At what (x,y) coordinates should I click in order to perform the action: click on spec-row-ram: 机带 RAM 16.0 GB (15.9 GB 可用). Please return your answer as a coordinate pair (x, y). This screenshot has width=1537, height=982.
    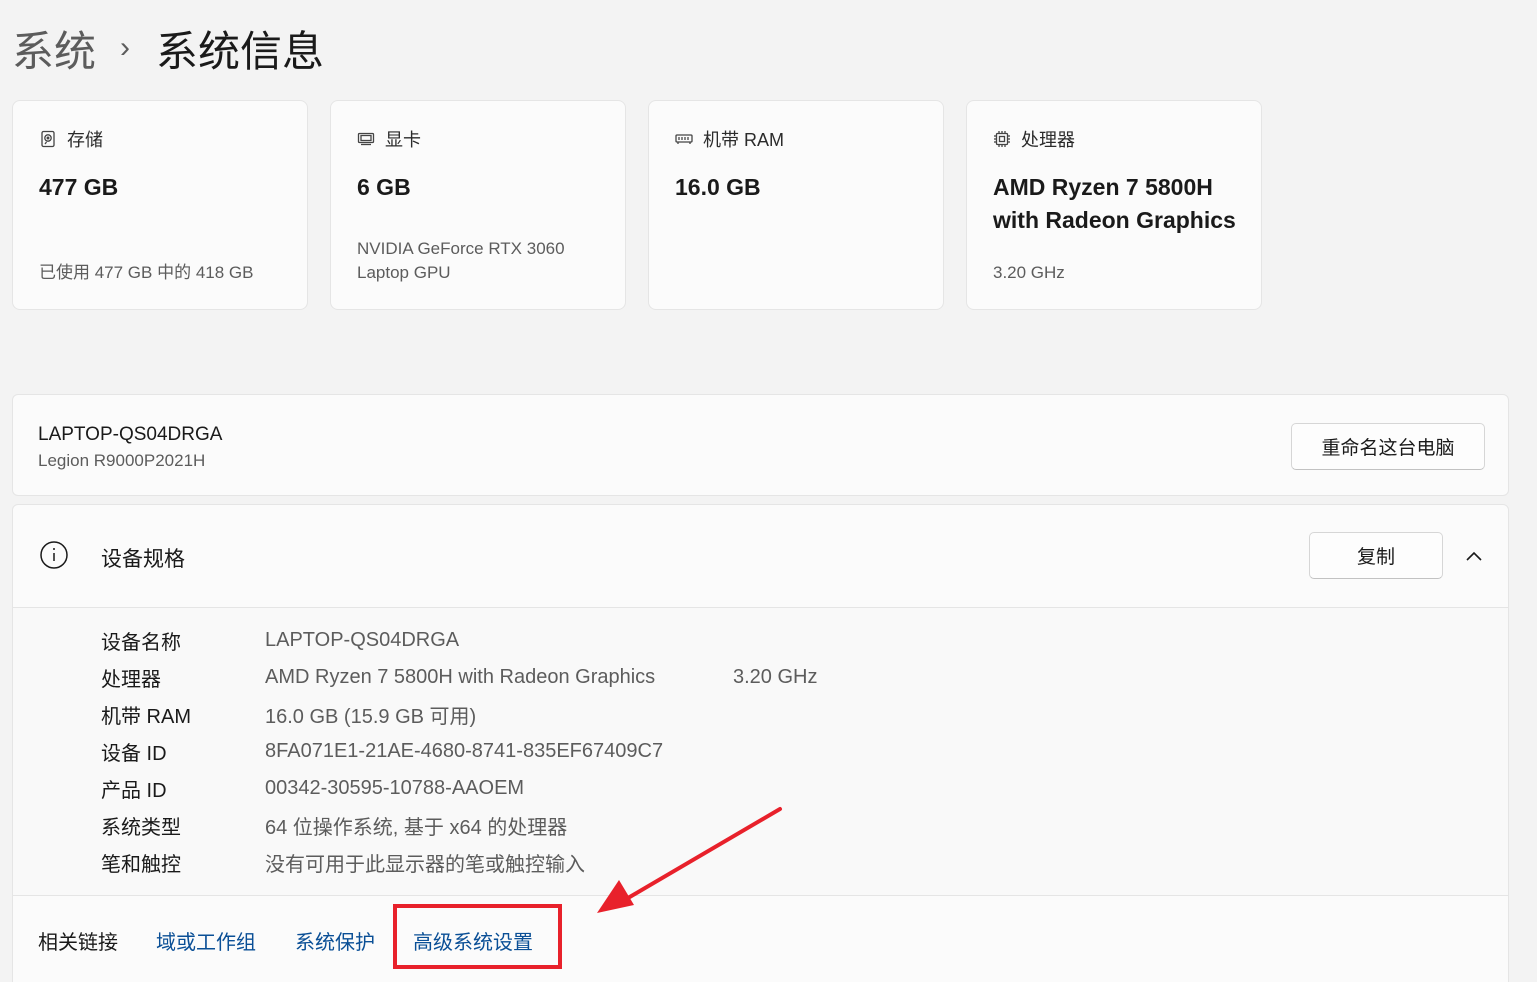
    Looking at the image, I should click on (417, 714).